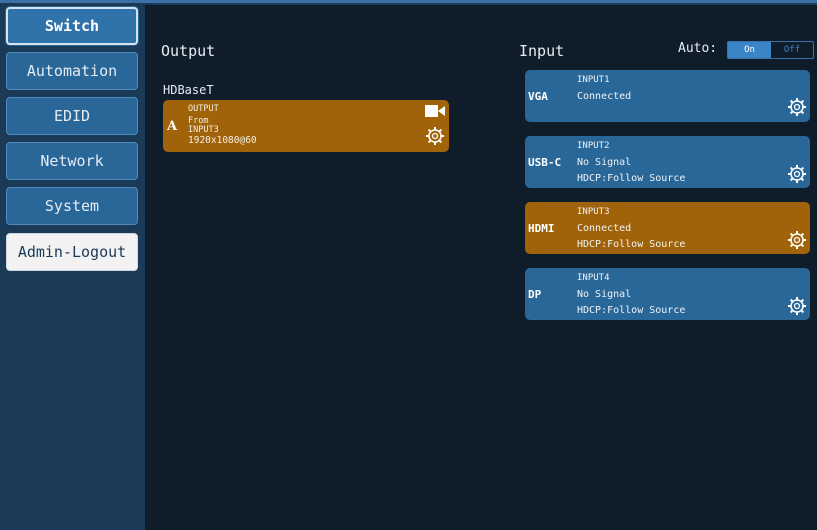 Image resolution: width=817 pixels, height=530 pixels. I want to click on input-card-1: VGA INPUT1 Connected, so click(667, 96).